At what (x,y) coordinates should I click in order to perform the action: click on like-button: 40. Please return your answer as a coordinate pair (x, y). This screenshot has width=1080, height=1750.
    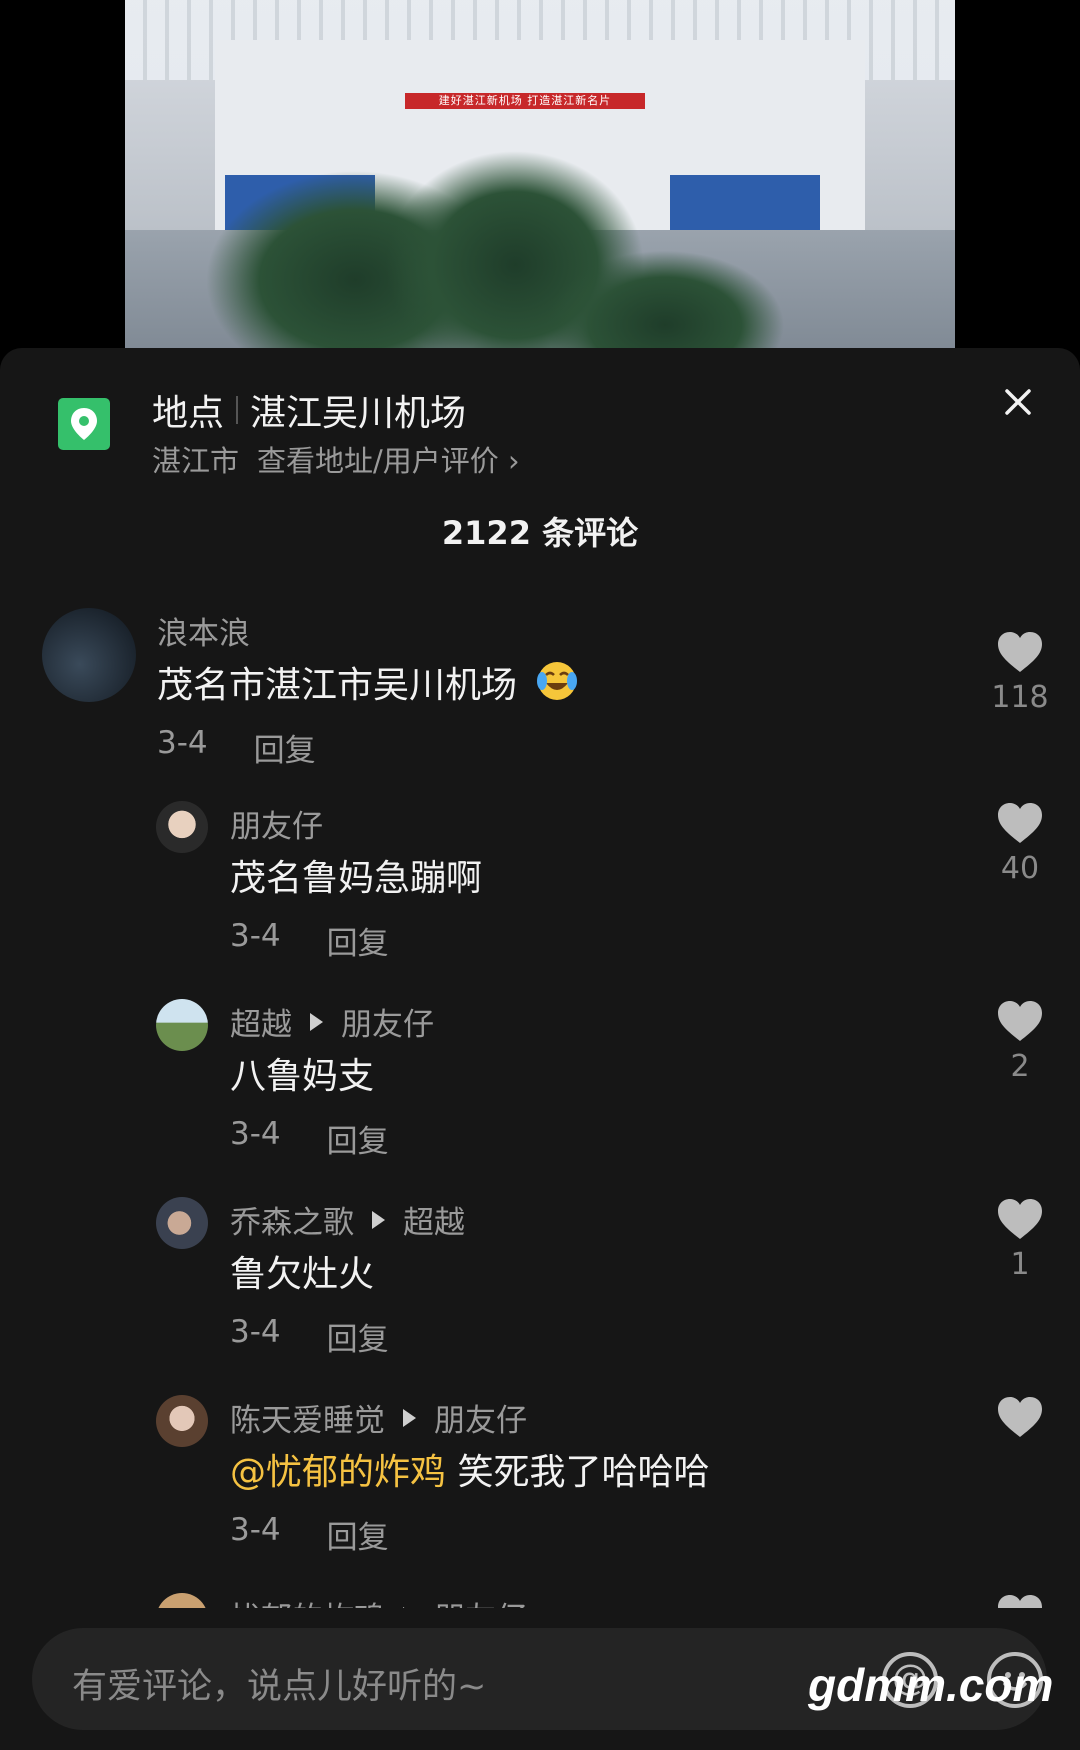
    Looking at the image, I should click on (1020, 843).